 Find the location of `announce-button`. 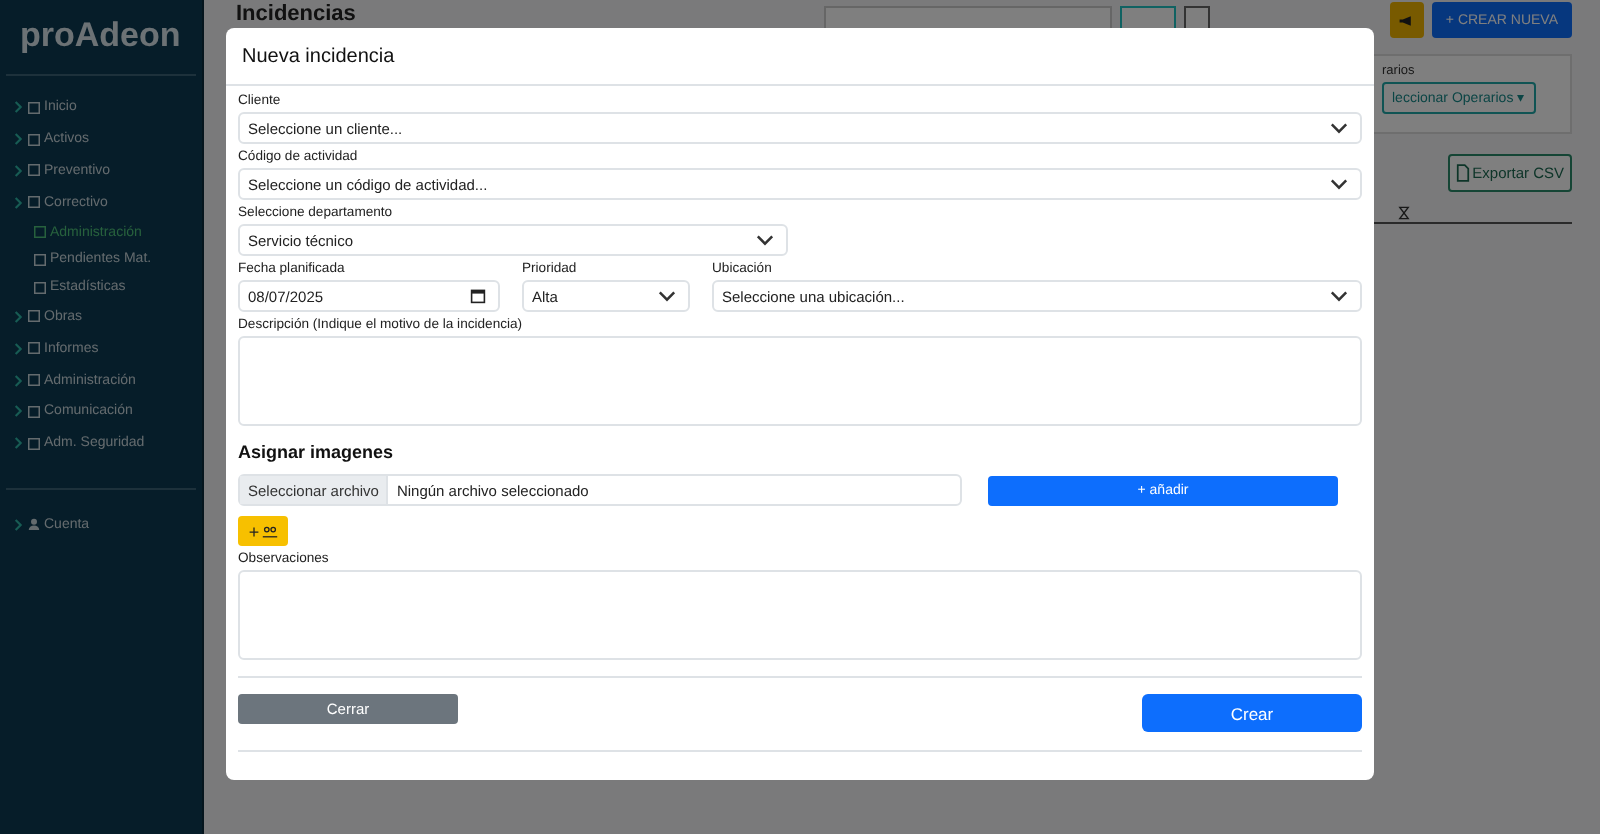

announce-button is located at coordinates (1406, 20).